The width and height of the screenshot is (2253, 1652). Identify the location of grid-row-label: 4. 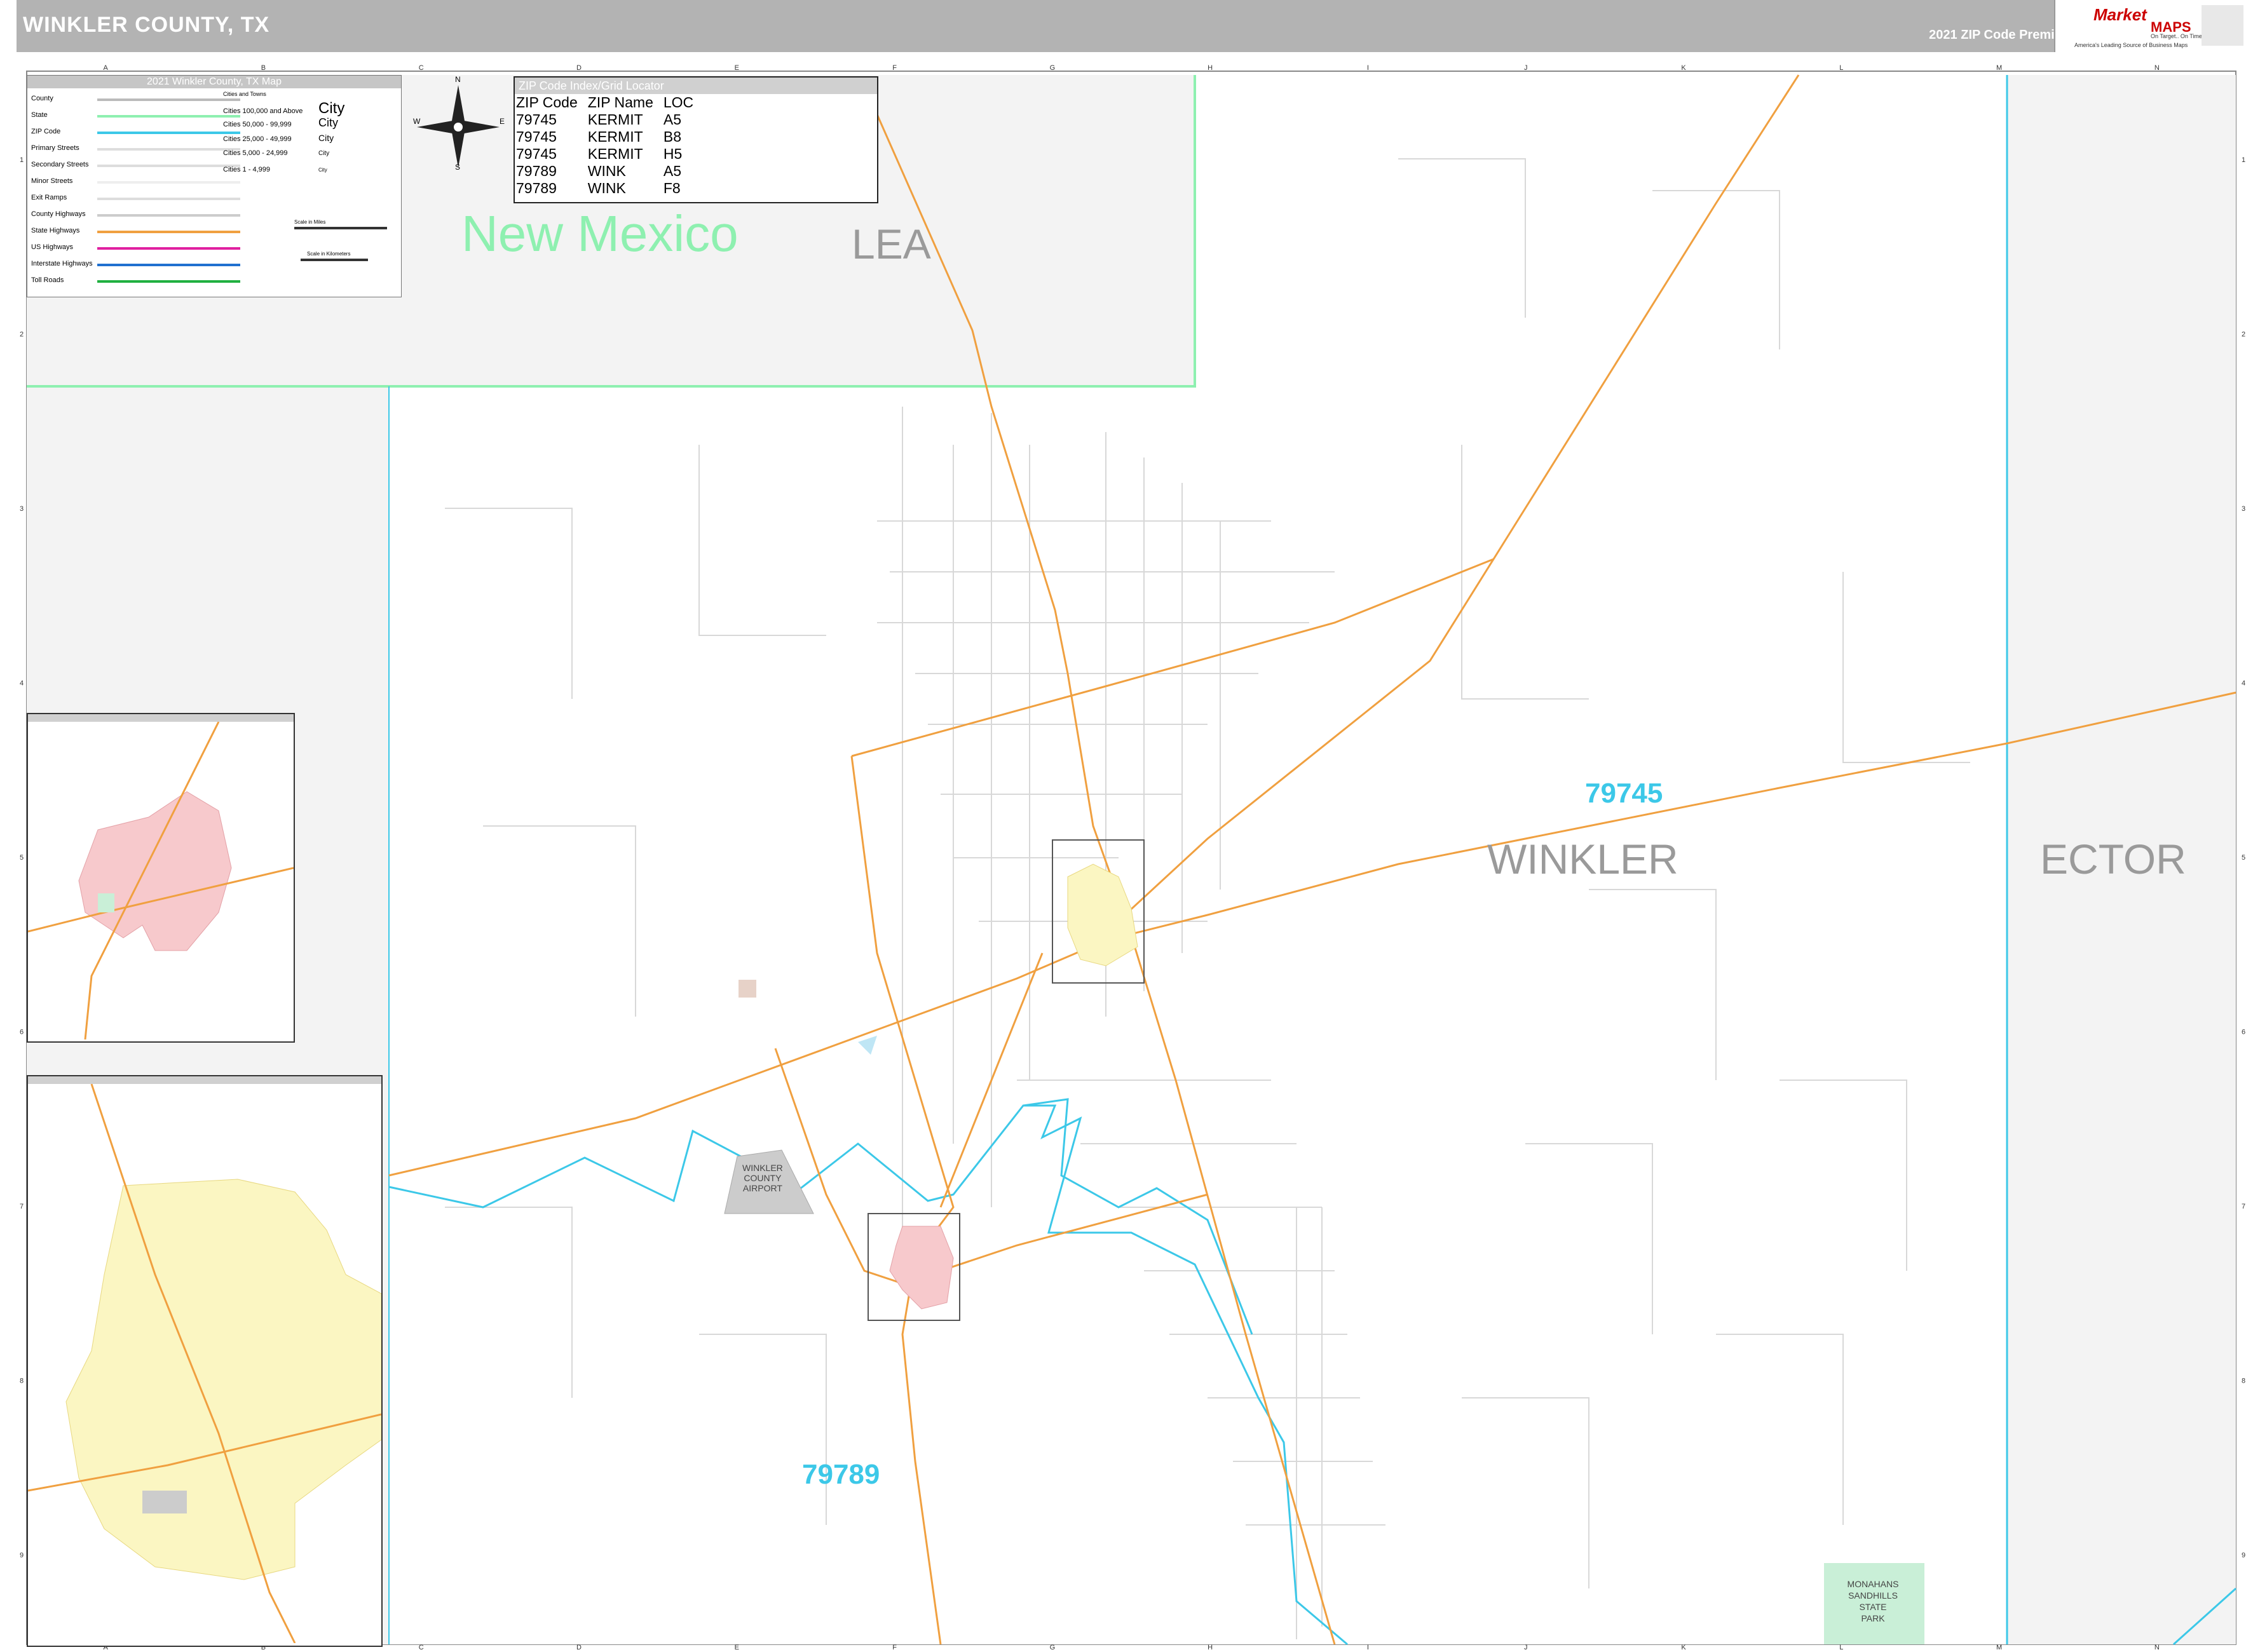
(2243, 683).